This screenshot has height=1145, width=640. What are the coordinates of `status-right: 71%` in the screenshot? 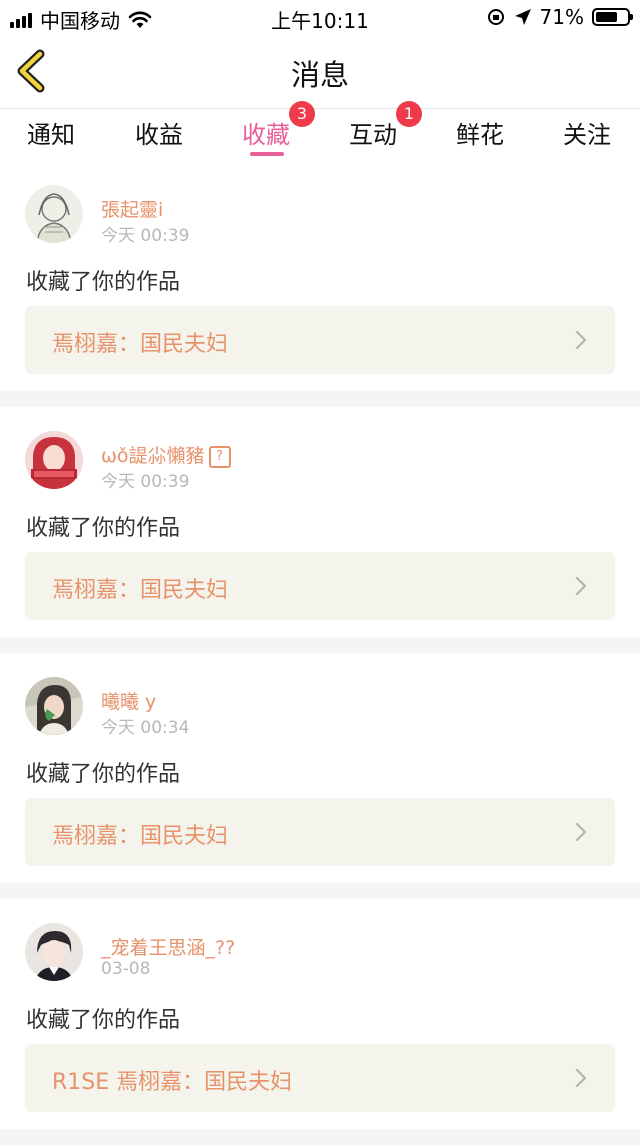 It's located at (559, 17).